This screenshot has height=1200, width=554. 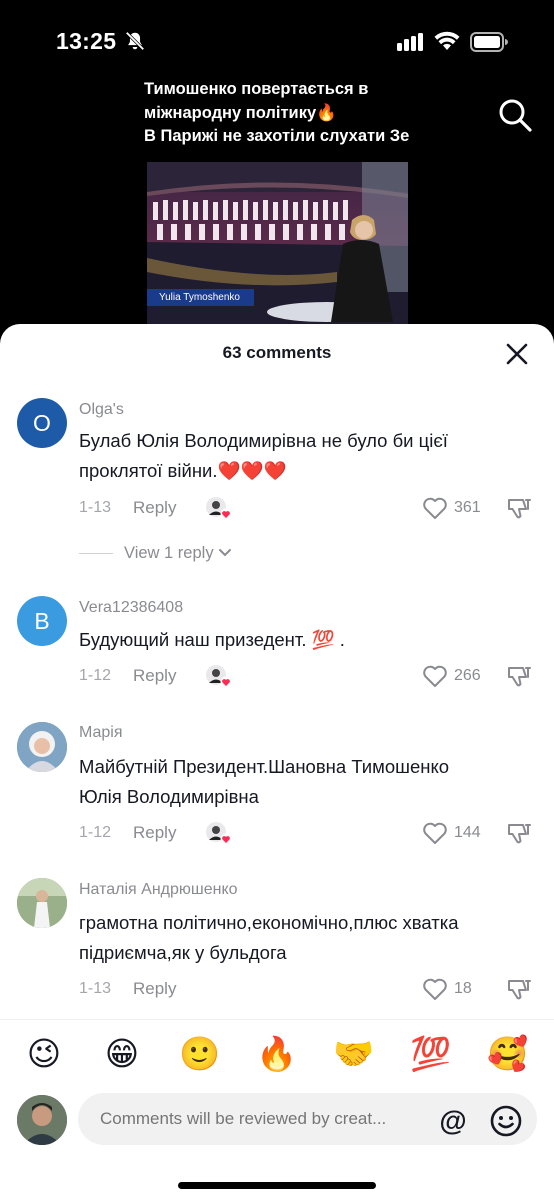 I want to click on comment-text-line: проклятої війни.❤️❤️❤️, so click(x=183, y=470).